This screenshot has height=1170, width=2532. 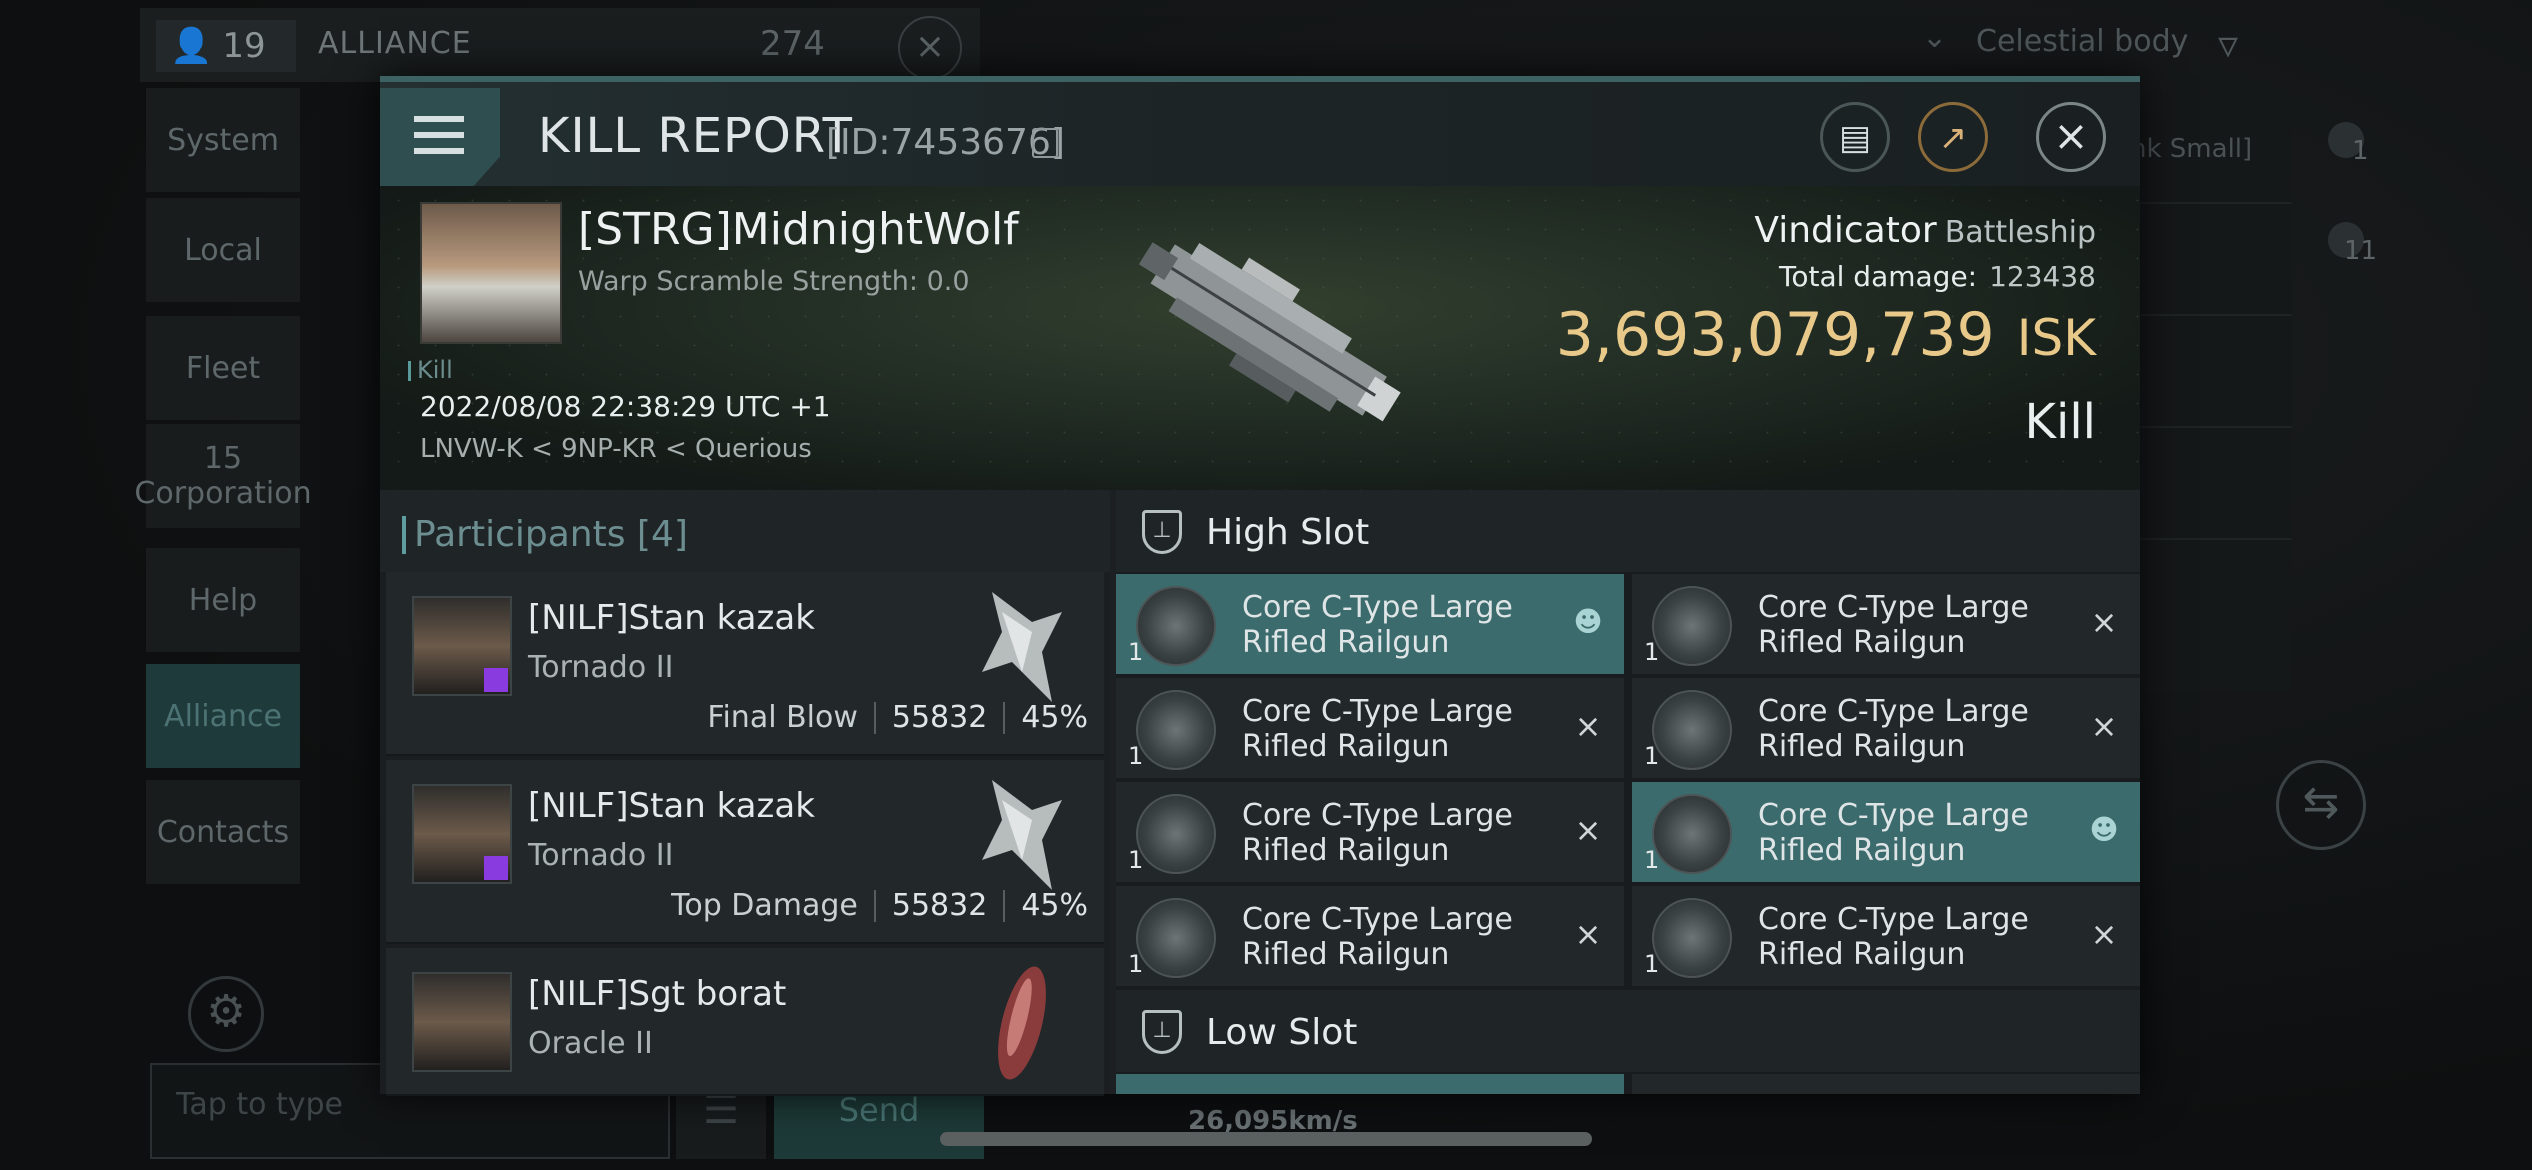 I want to click on total-damage-label: Total damage:, so click(x=1878, y=276).